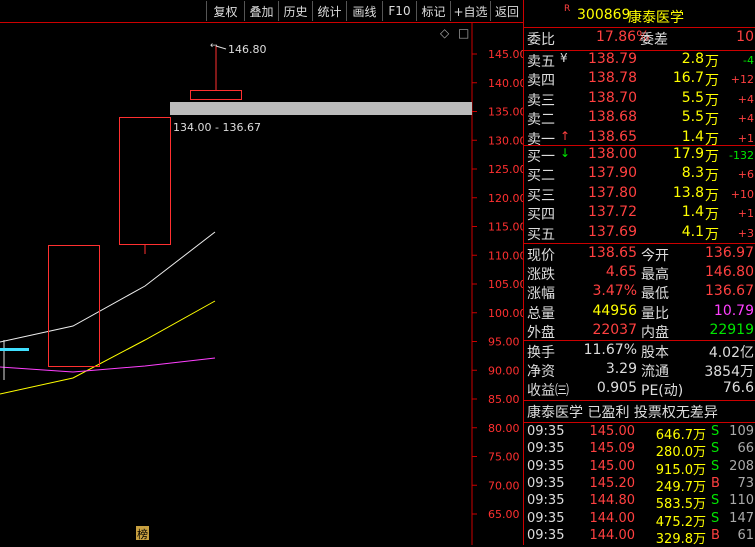  What do you see at coordinates (639, 450) in the screenshot?
I see `tick-row: 09:35 145.09 280.0万 S 66` at bounding box center [639, 450].